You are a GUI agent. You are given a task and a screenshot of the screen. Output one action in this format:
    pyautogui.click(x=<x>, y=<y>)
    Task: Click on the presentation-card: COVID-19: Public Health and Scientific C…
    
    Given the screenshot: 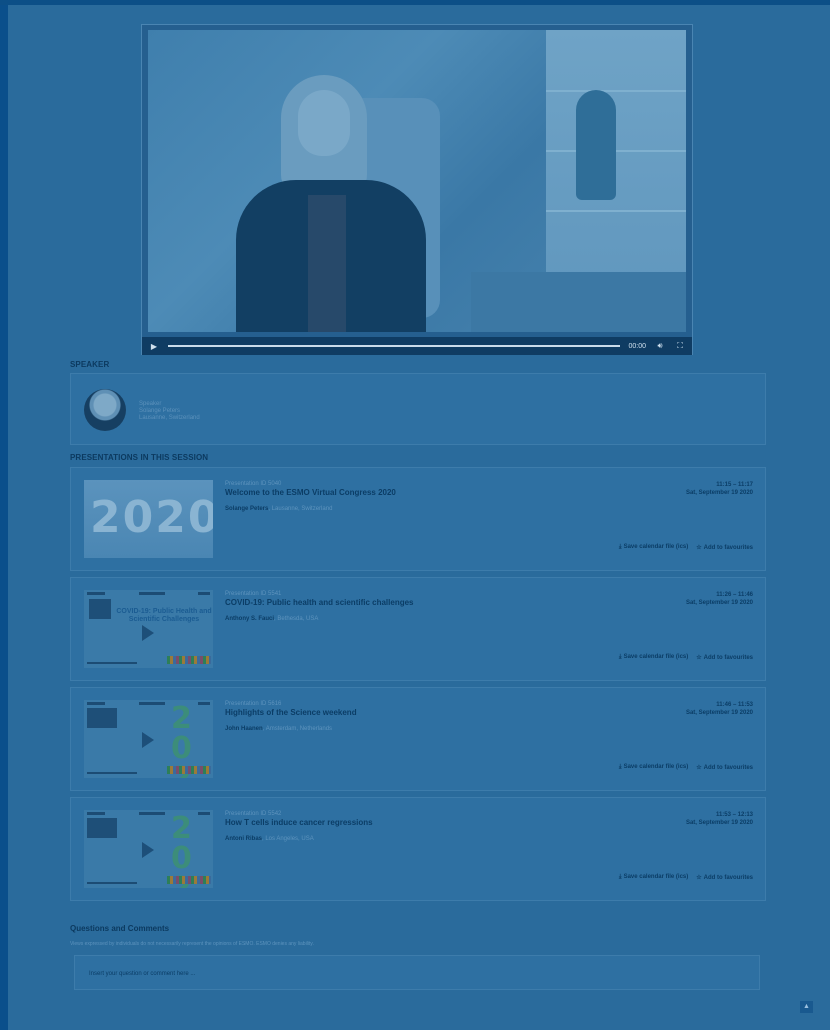 What is the action you would take?
    pyautogui.click(x=418, y=629)
    